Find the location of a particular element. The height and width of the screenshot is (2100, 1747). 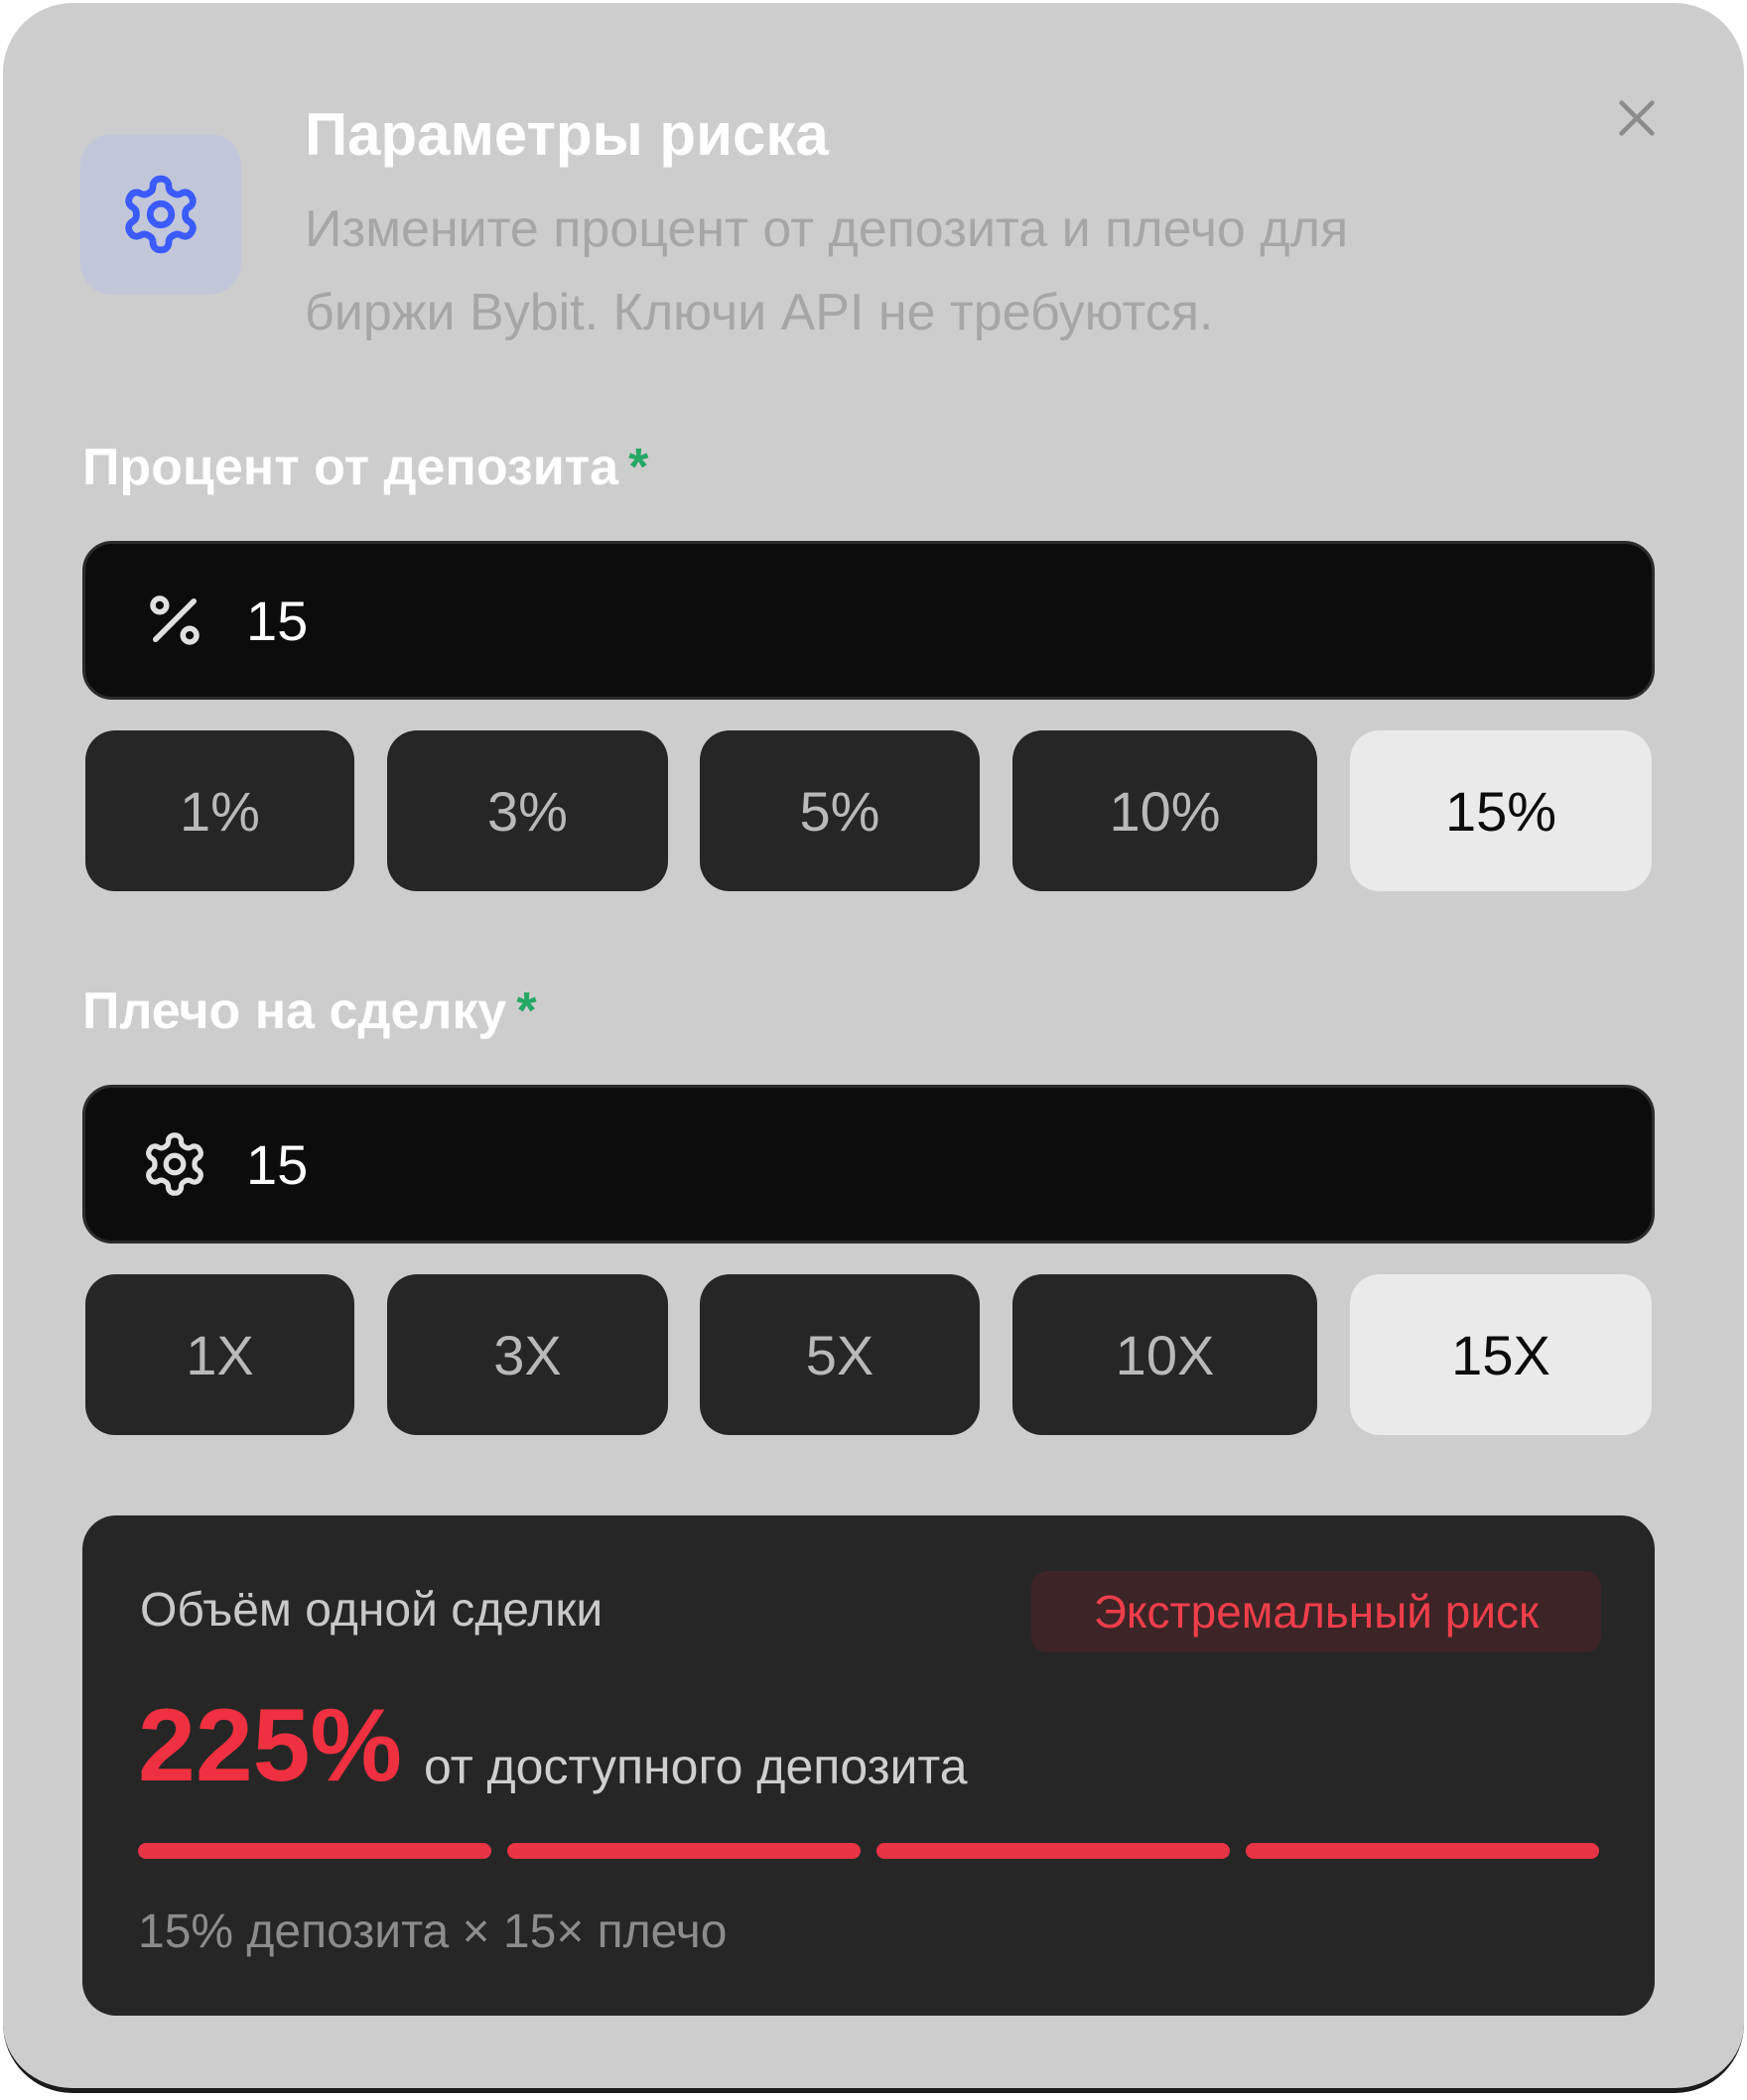

leverage-label-text: Плечо на сделку is located at coordinates (294, 1012).